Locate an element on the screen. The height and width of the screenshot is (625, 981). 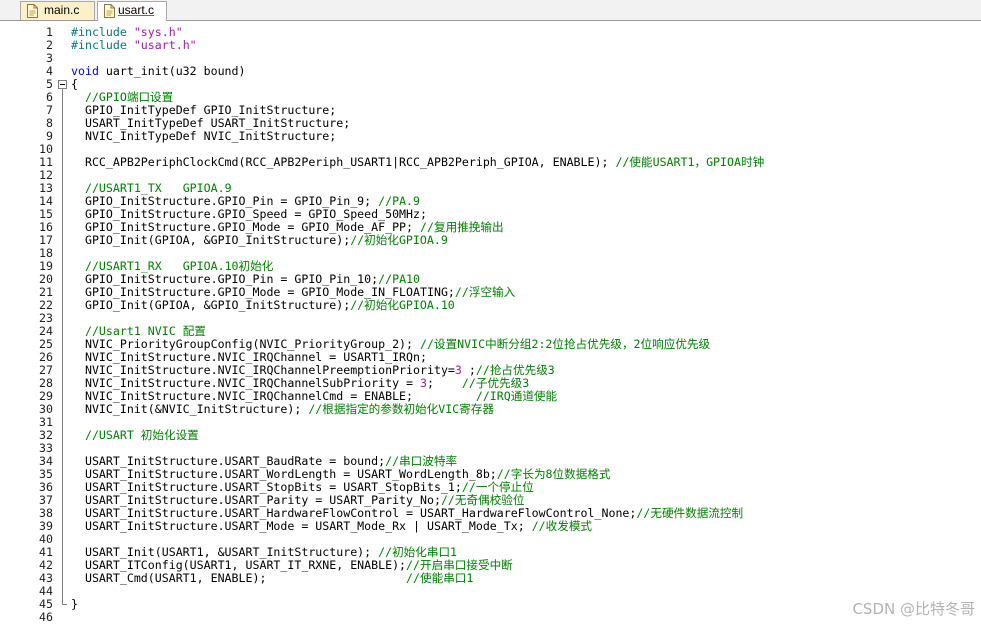
code-comment: //使能USART1，GPIOA时钟 is located at coordinates (690, 162).